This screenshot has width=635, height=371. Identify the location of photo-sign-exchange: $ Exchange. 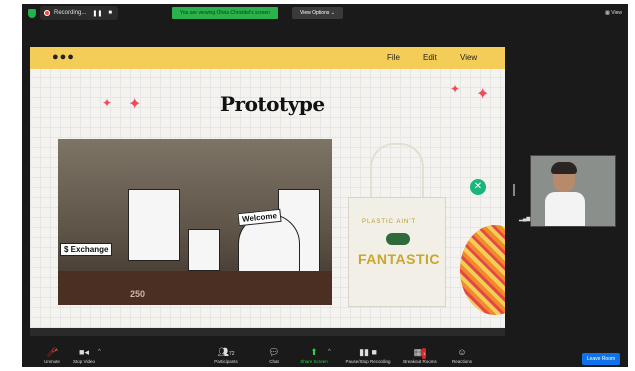
(86, 249).